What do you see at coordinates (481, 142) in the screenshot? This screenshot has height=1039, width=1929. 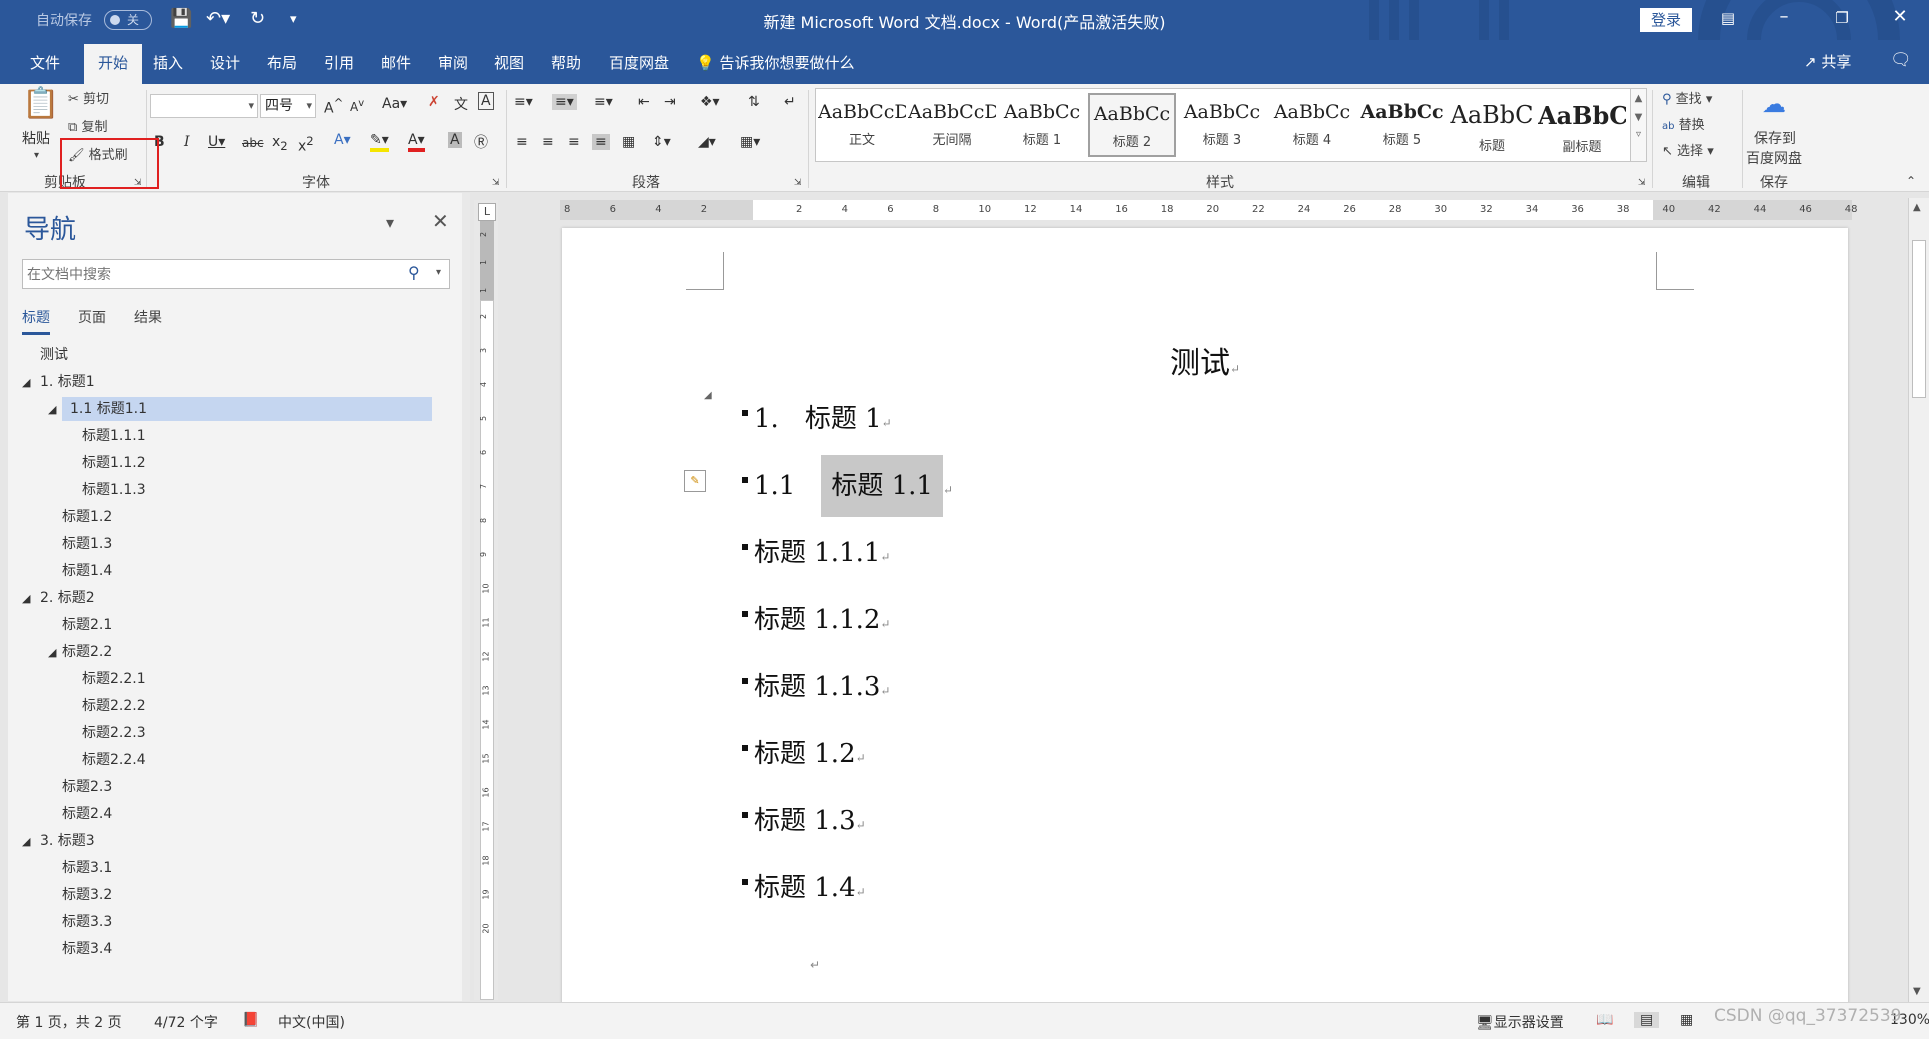 I see `enclose-characters-icon: Ⓡ` at bounding box center [481, 142].